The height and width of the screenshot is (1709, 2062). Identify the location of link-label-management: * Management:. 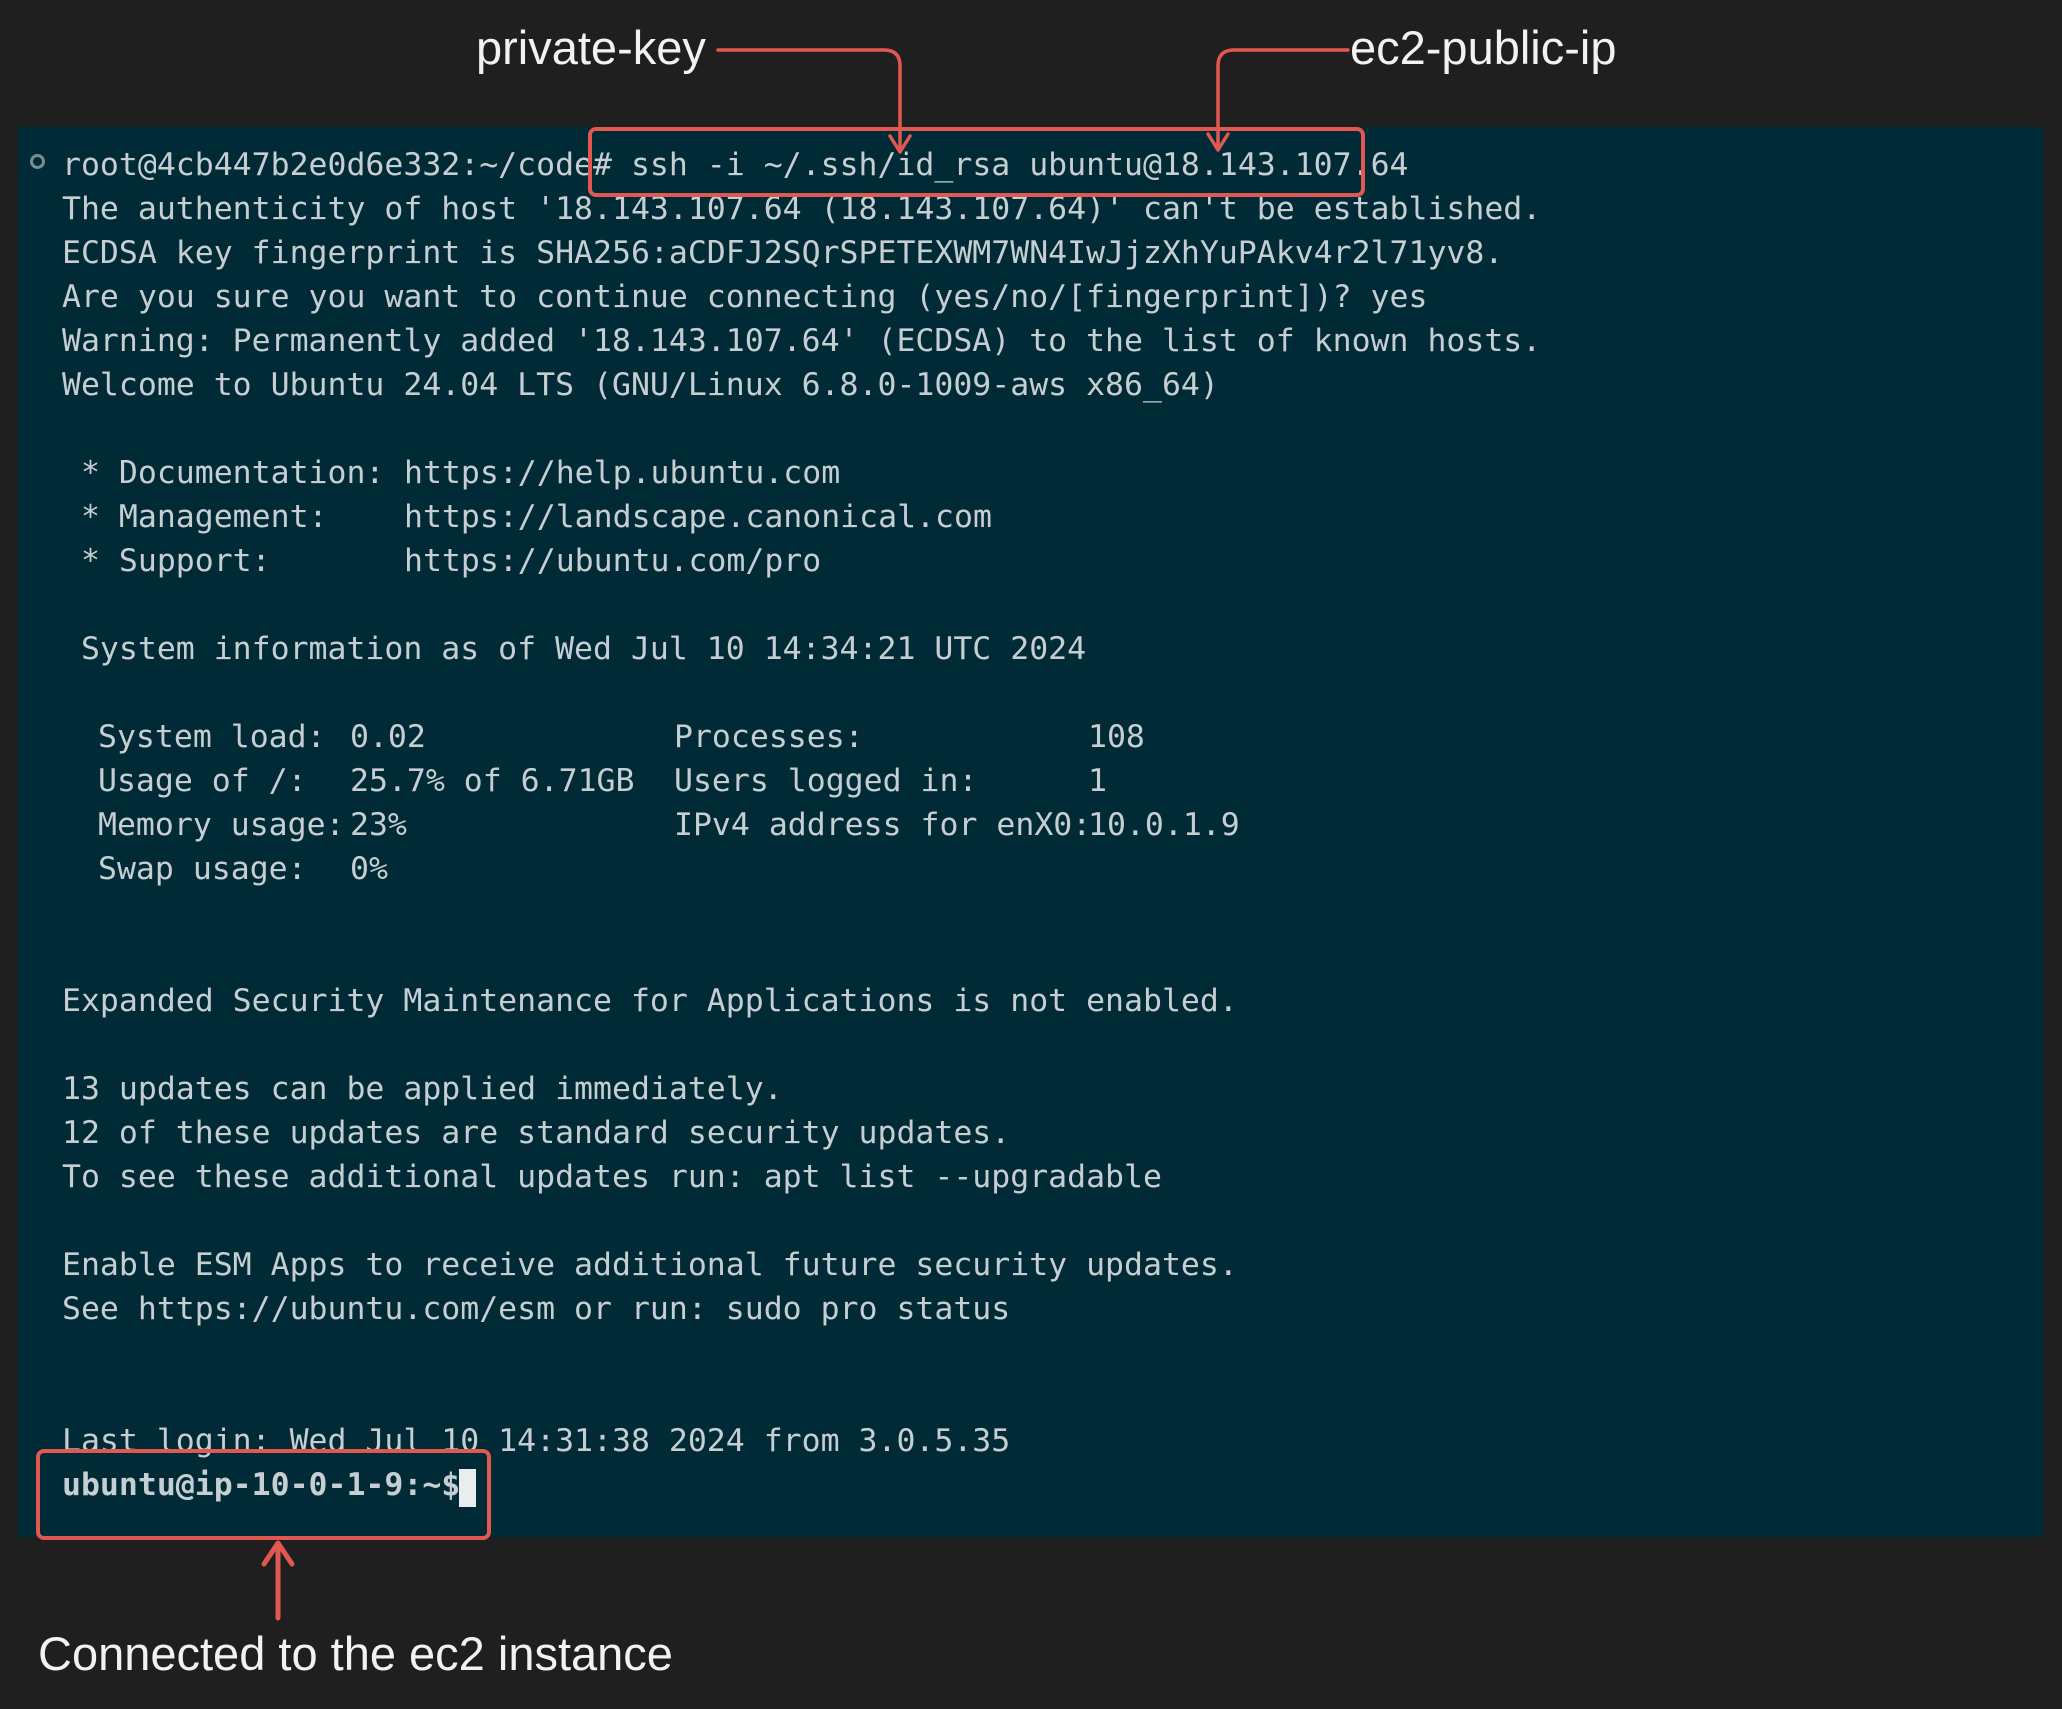
(195, 517).